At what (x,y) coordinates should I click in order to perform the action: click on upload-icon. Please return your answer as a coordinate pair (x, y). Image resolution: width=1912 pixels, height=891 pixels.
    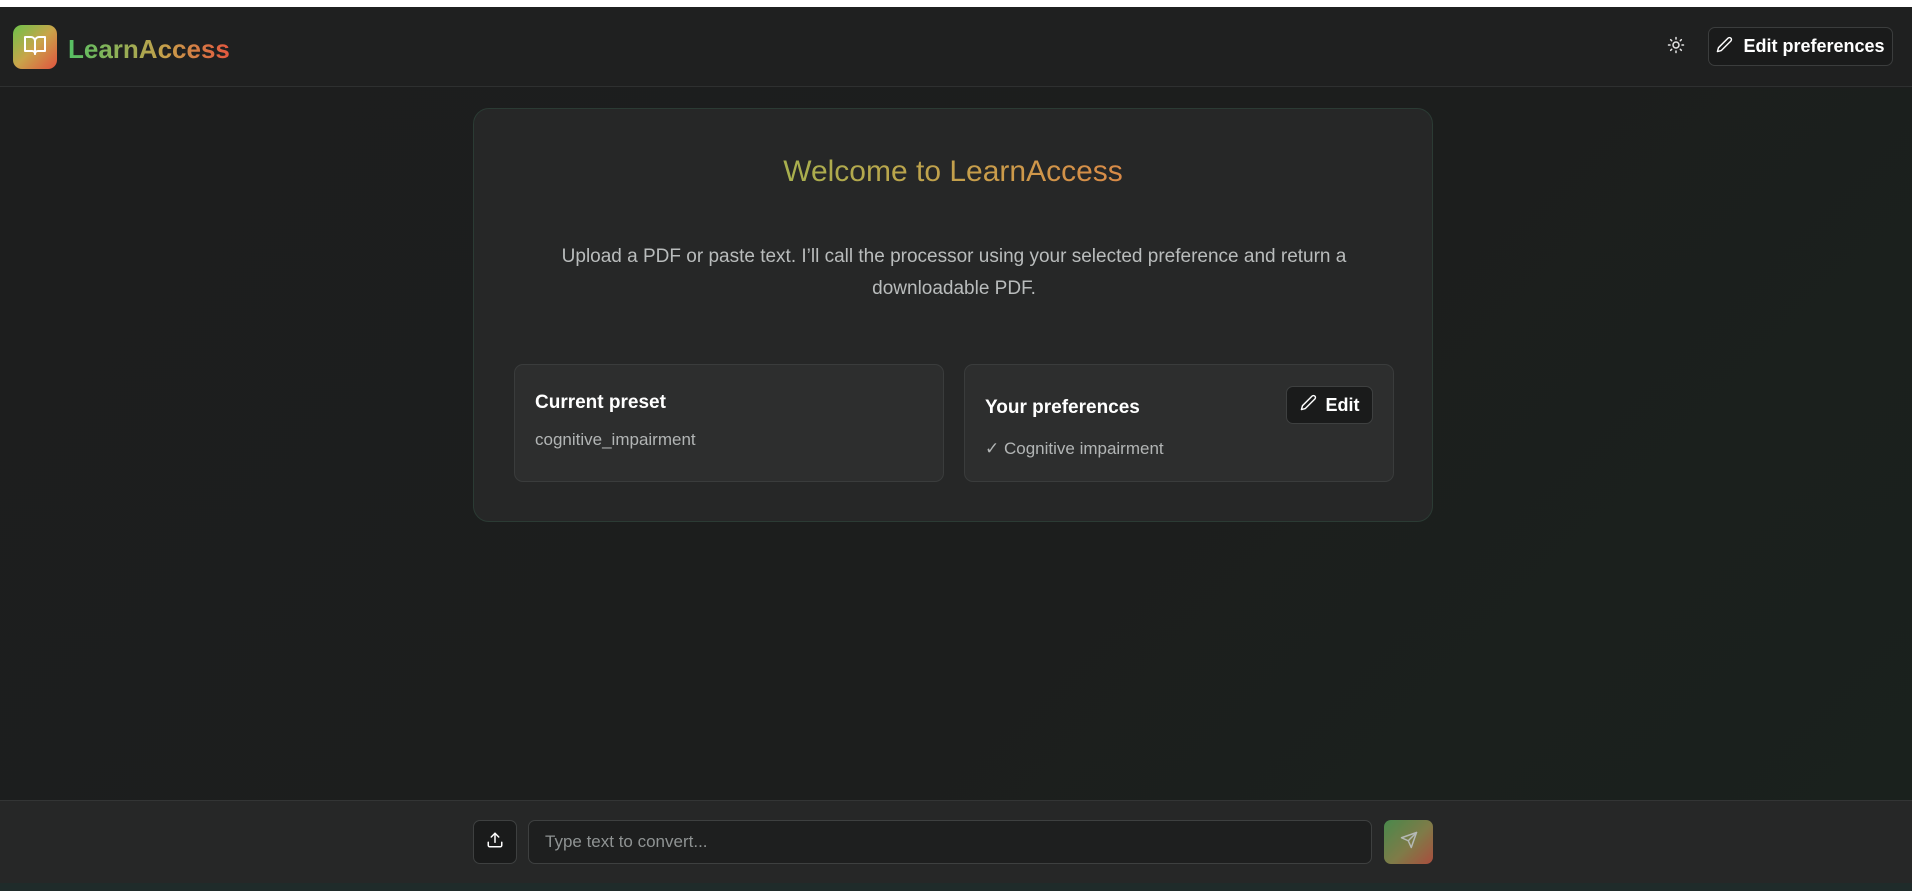
    Looking at the image, I should click on (495, 842).